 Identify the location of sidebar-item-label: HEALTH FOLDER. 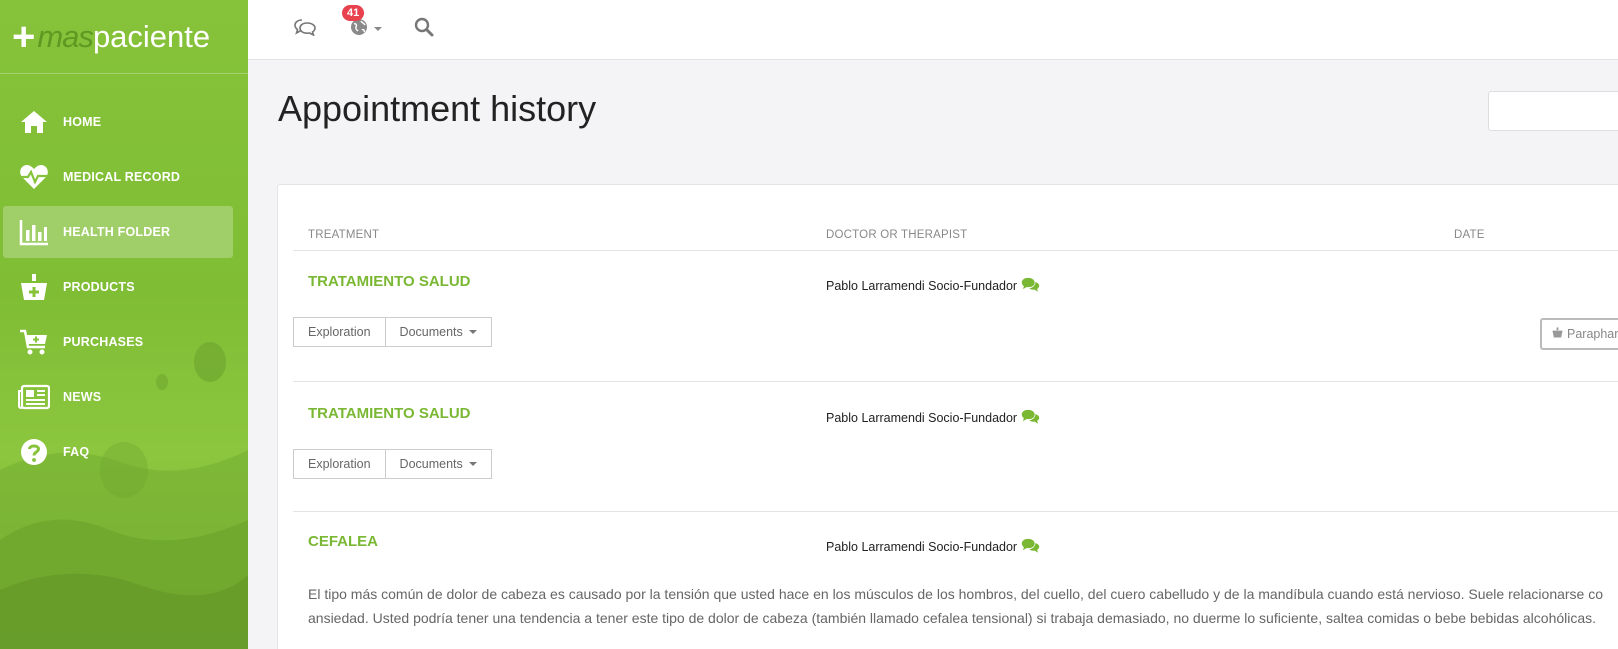
(117, 232).